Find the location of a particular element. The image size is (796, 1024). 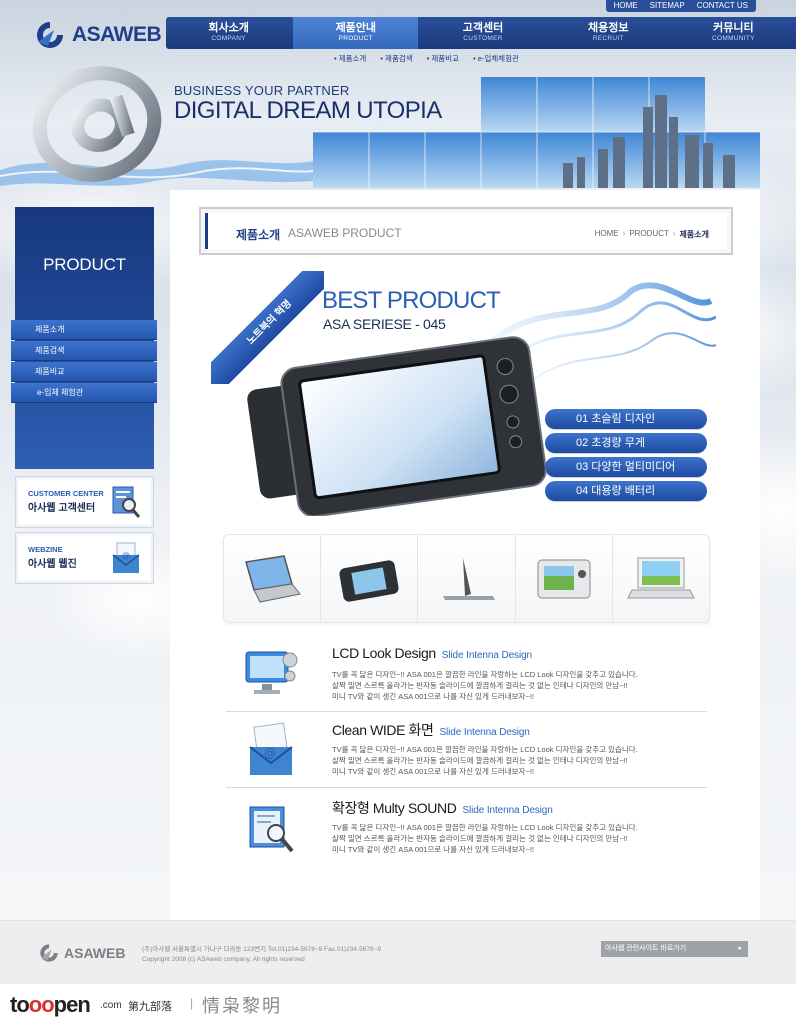

thumbnail-portable-player is located at coordinates (370, 578).